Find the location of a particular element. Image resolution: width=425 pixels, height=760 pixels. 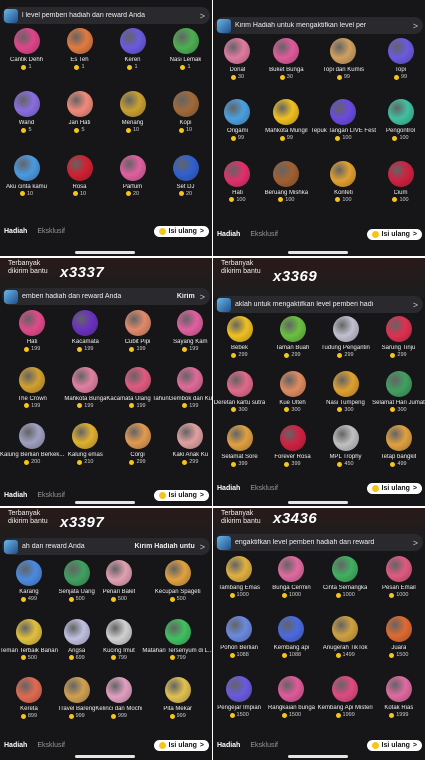

gift-item: Juara 1500 is located at coordinates (399, 646).